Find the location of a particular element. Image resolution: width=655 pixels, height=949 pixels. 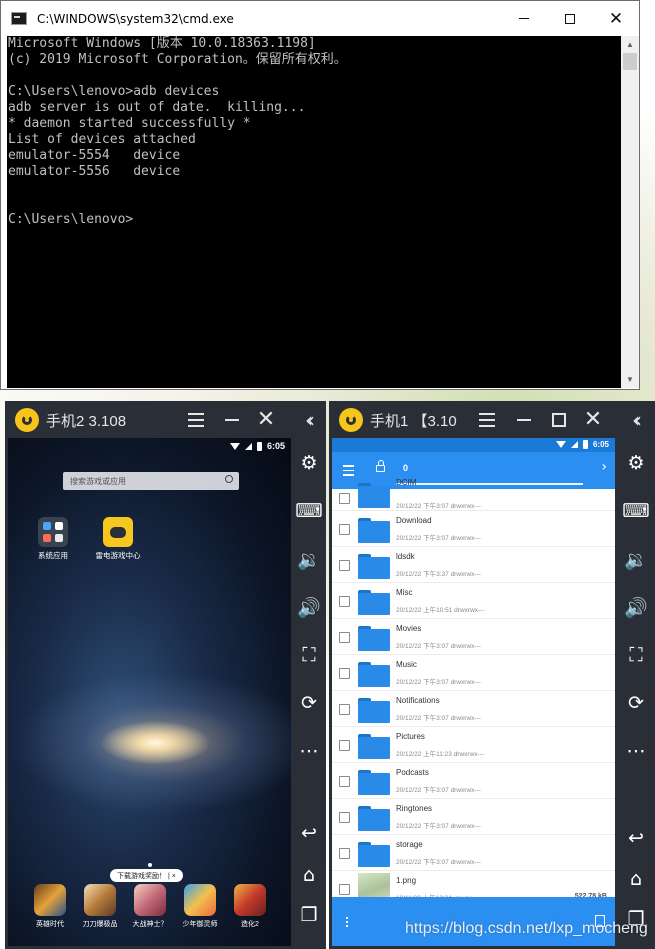

app-system-apps: 系统应用 is located at coordinates (53, 539).